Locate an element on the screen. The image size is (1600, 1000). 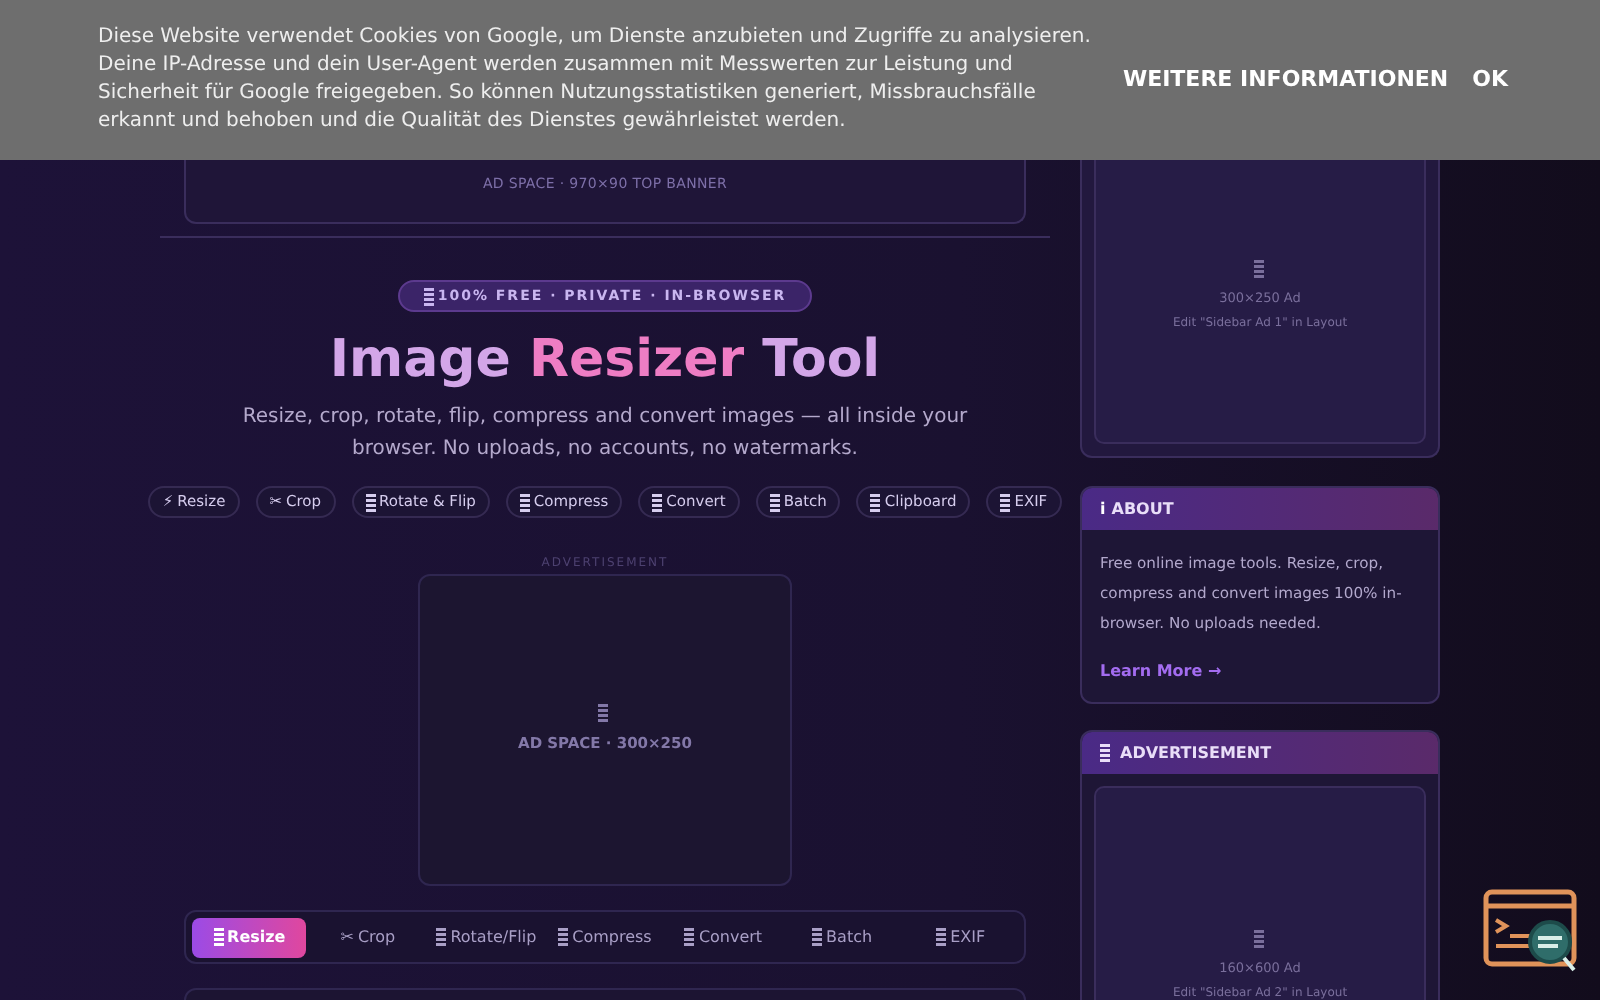
tab: EXIF is located at coordinates (960, 937).